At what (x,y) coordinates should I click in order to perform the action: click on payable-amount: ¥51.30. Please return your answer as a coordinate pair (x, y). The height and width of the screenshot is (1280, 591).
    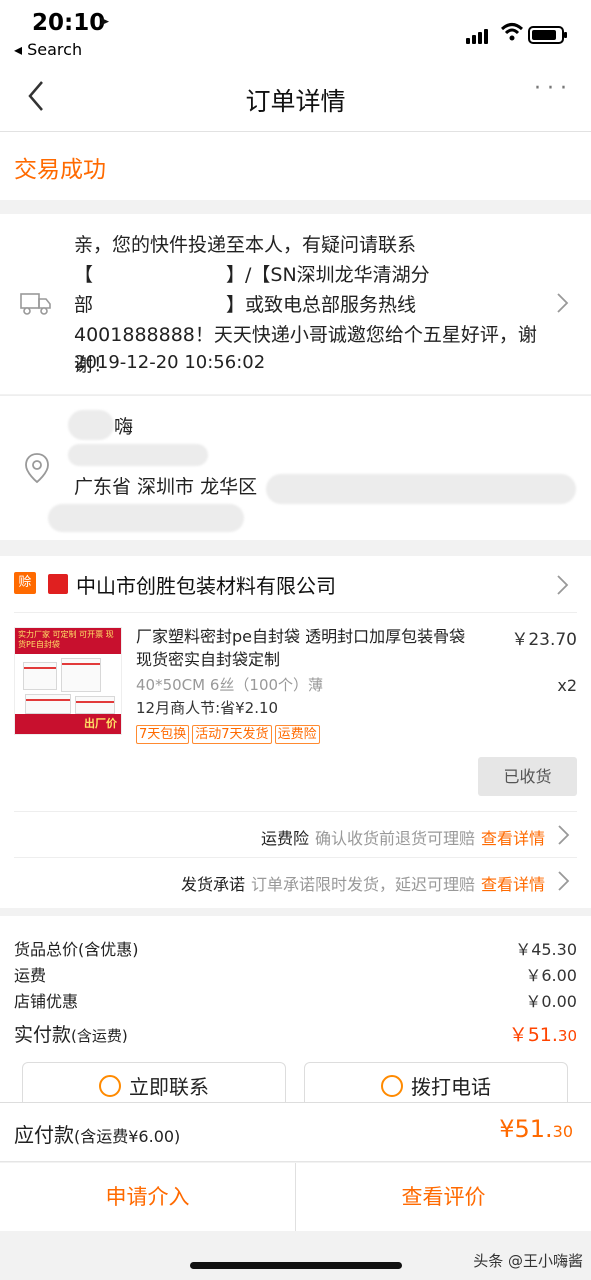
    Looking at the image, I should click on (536, 1129).